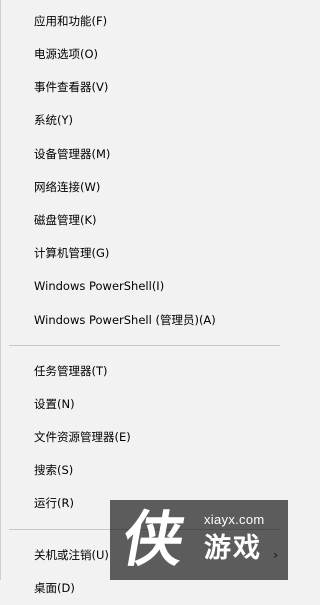 The image size is (320, 605). Describe the element at coordinates (144, 54) in the screenshot. I see `menu-item-power-options: 电源选项(O)` at that location.